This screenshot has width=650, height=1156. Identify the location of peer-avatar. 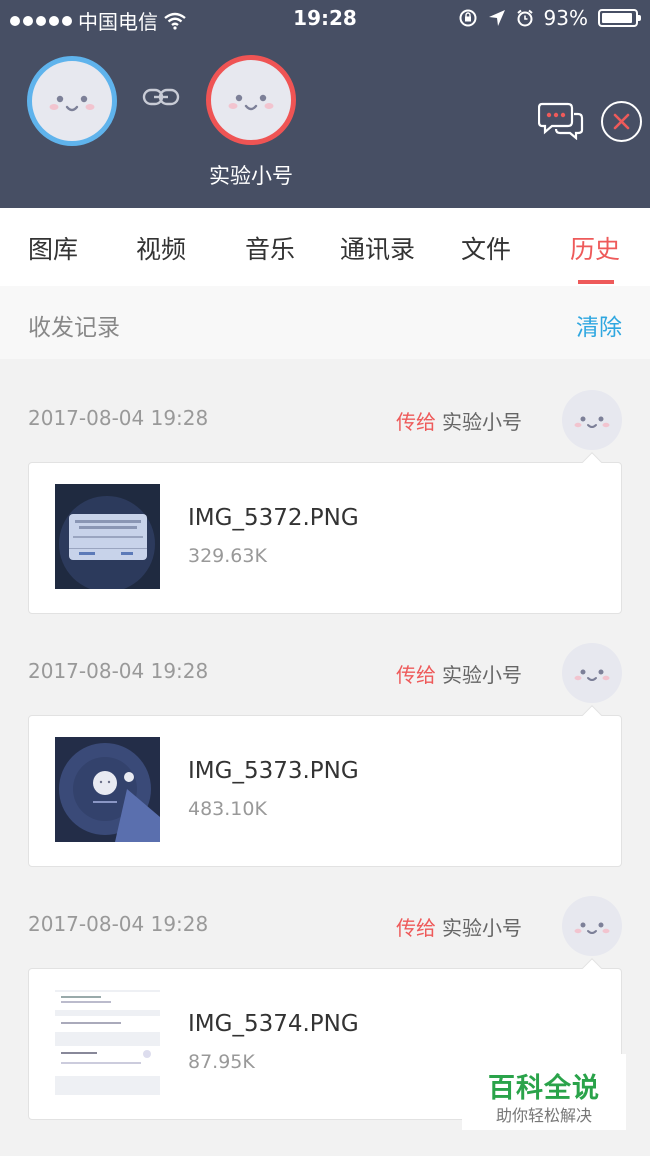
(251, 100).